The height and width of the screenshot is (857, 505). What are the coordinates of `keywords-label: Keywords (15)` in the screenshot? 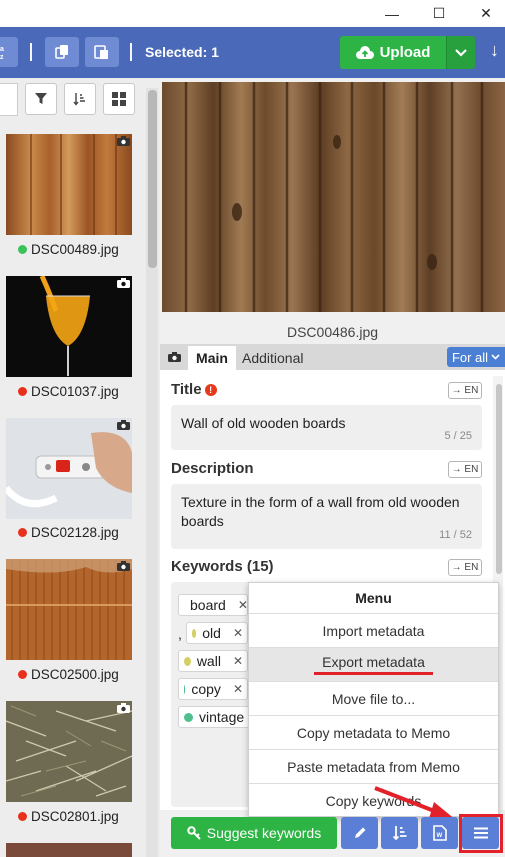 It's located at (222, 566).